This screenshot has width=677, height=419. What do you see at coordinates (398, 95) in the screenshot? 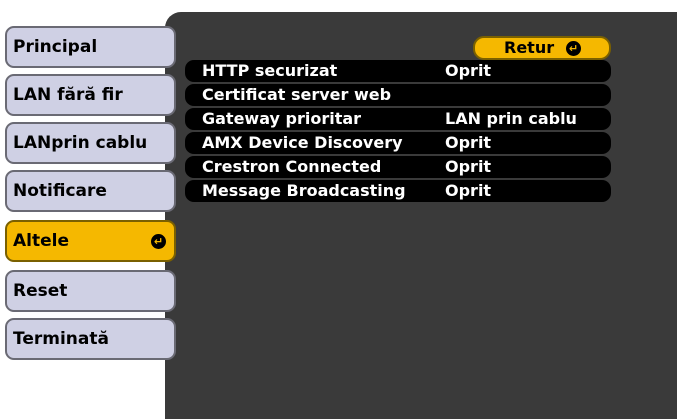
I see `setting-row-web-server-certificate: Certificat server web` at bounding box center [398, 95].